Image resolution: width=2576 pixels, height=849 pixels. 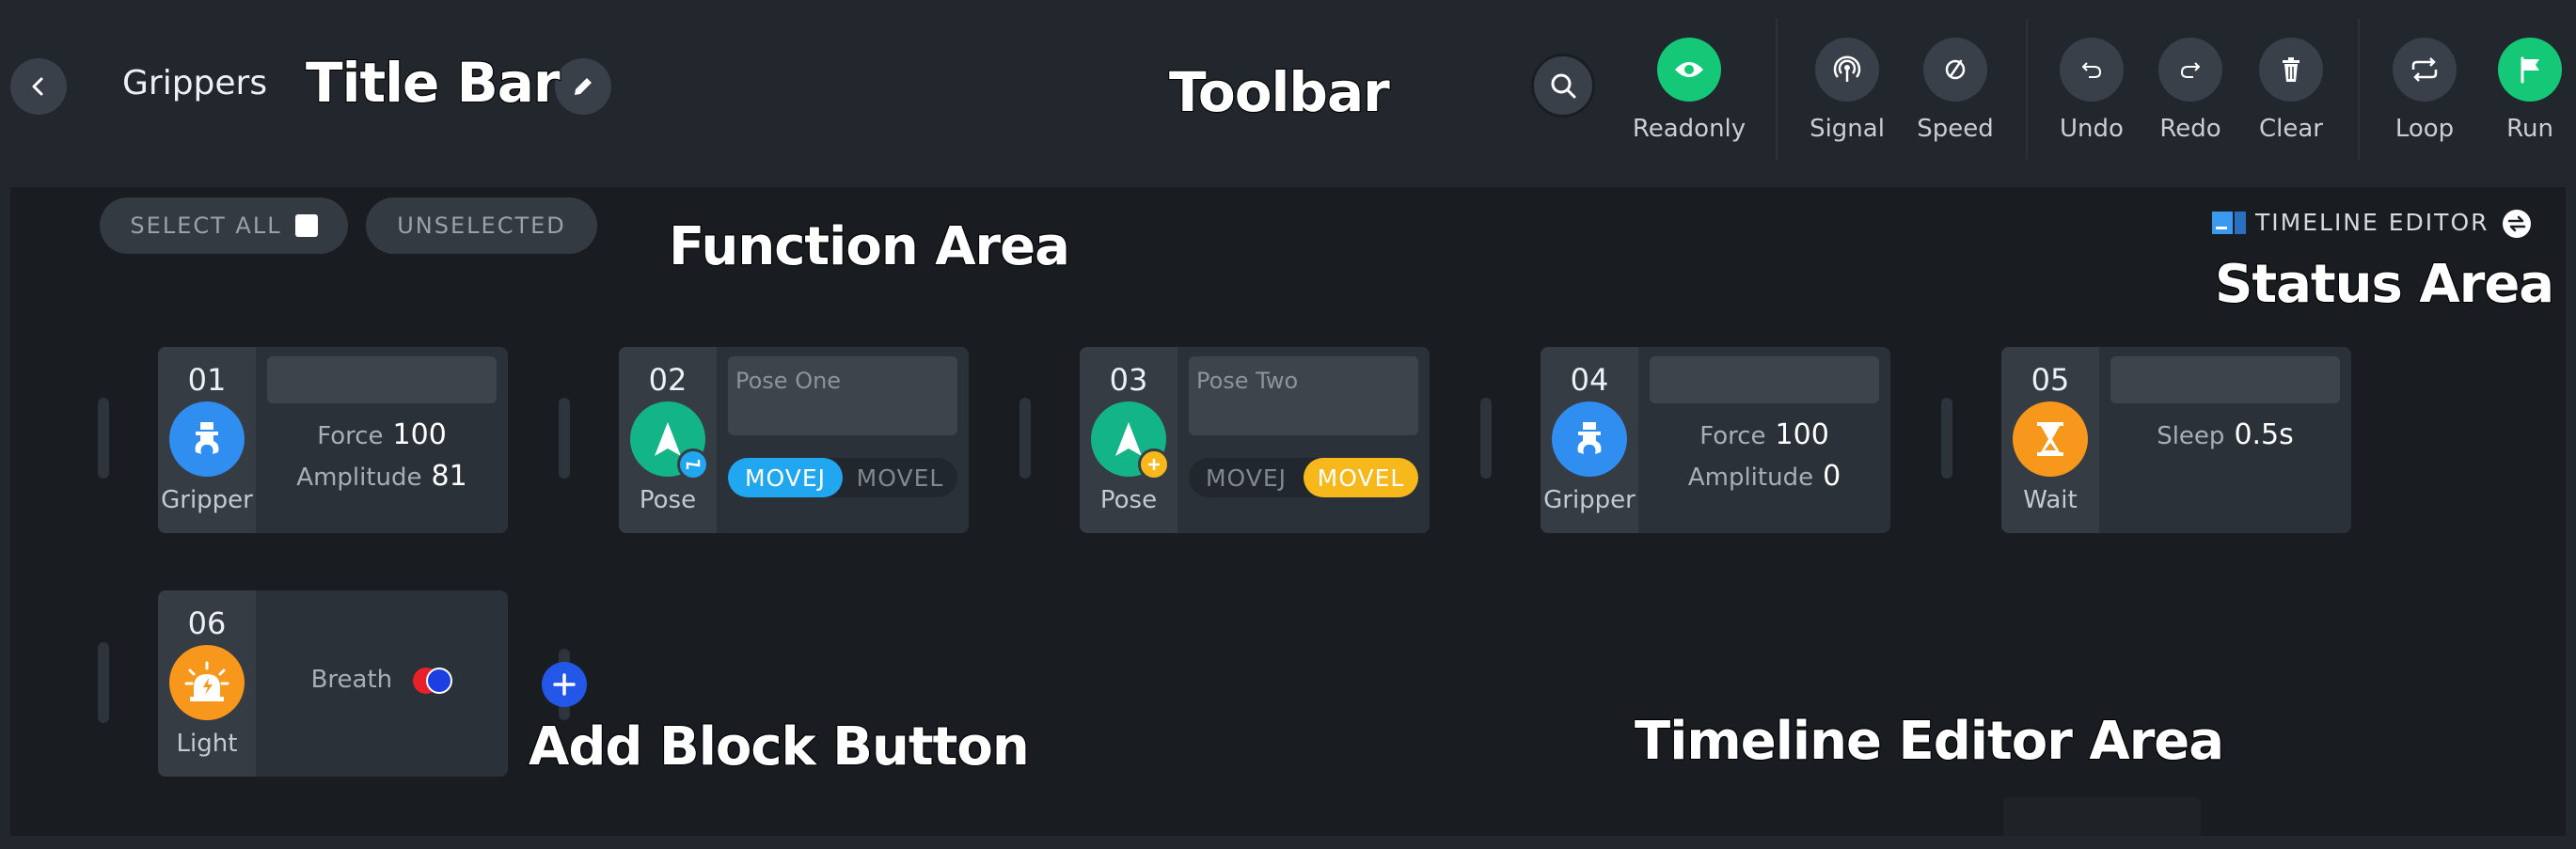 What do you see at coordinates (2384, 284) in the screenshot?
I see `annotation-status-area: Status Area` at bounding box center [2384, 284].